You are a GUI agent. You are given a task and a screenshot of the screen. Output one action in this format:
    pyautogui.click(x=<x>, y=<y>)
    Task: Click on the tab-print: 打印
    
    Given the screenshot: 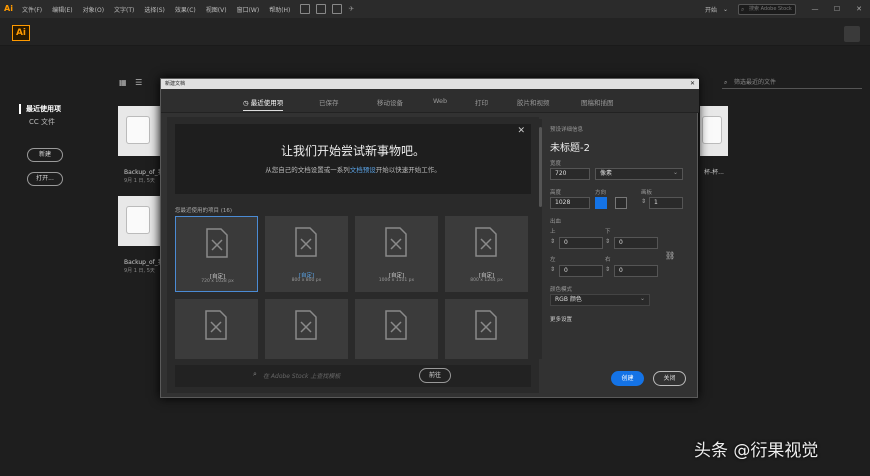 What is the action you would take?
    pyautogui.click(x=481, y=102)
    